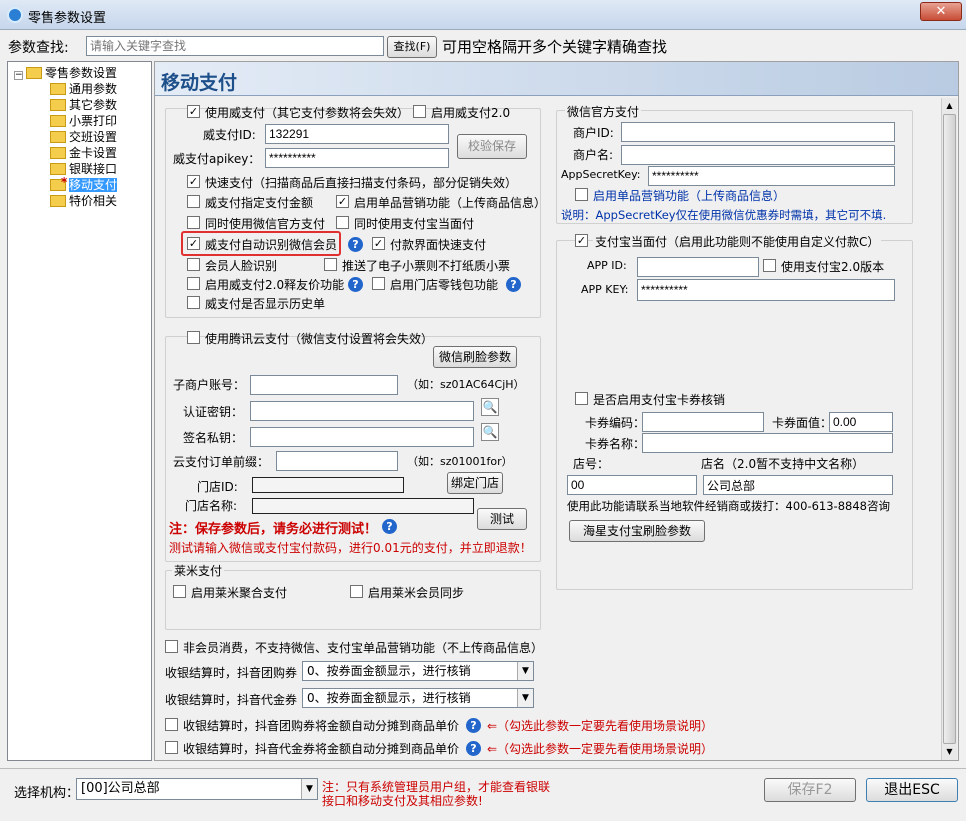 Image resolution: width=966 pixels, height=821 pixels. What do you see at coordinates (632, 485) in the screenshot?
I see `store-no-input` at bounding box center [632, 485].